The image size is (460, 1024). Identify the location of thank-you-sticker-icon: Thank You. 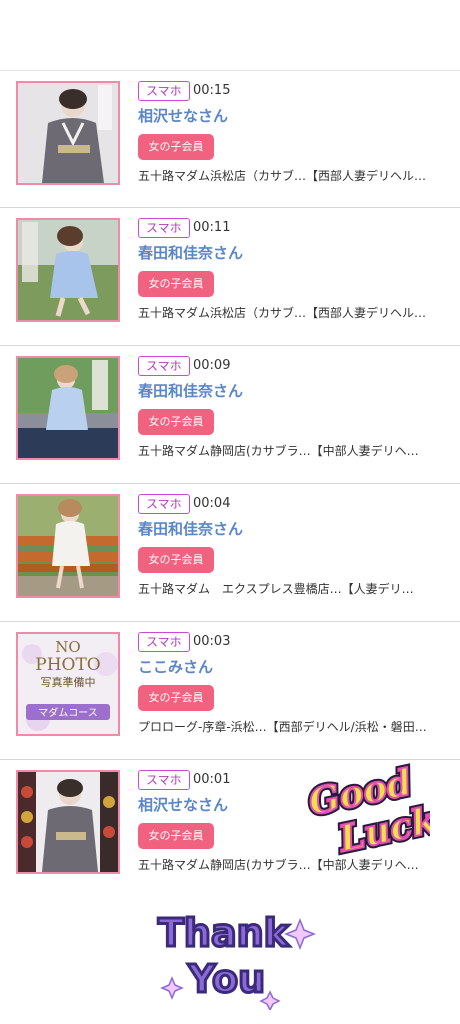
(237, 960).